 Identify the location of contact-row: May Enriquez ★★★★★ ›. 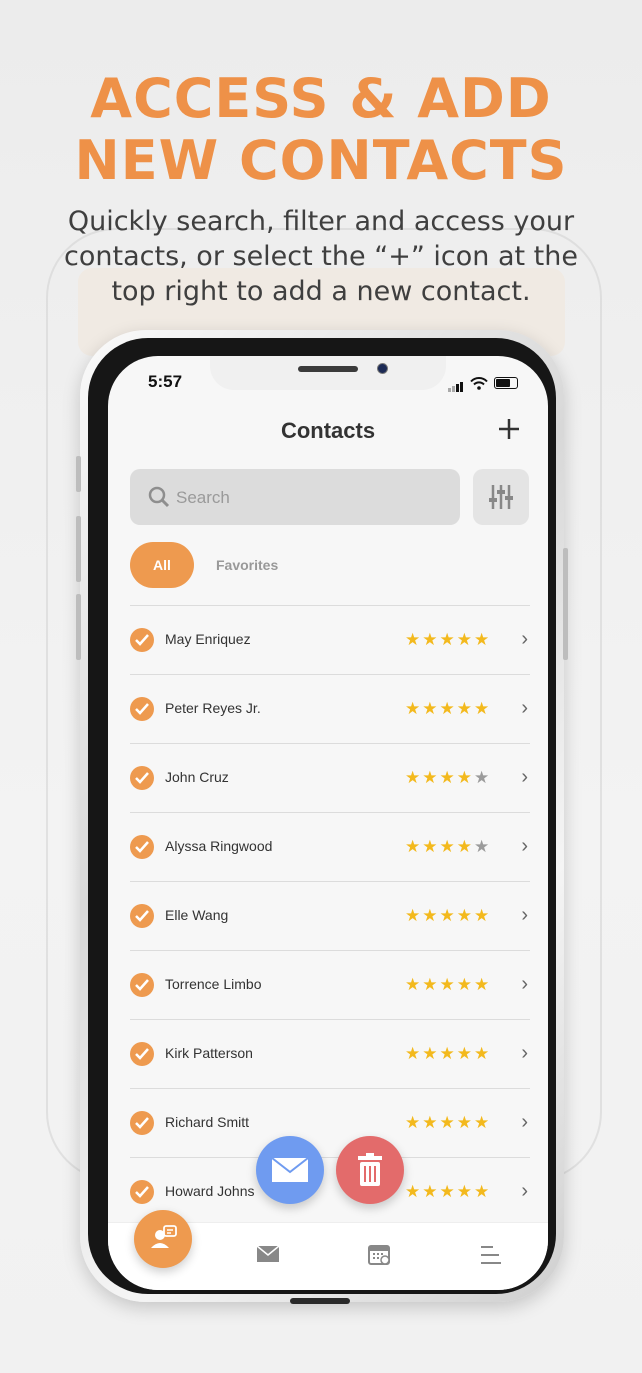
(330, 639).